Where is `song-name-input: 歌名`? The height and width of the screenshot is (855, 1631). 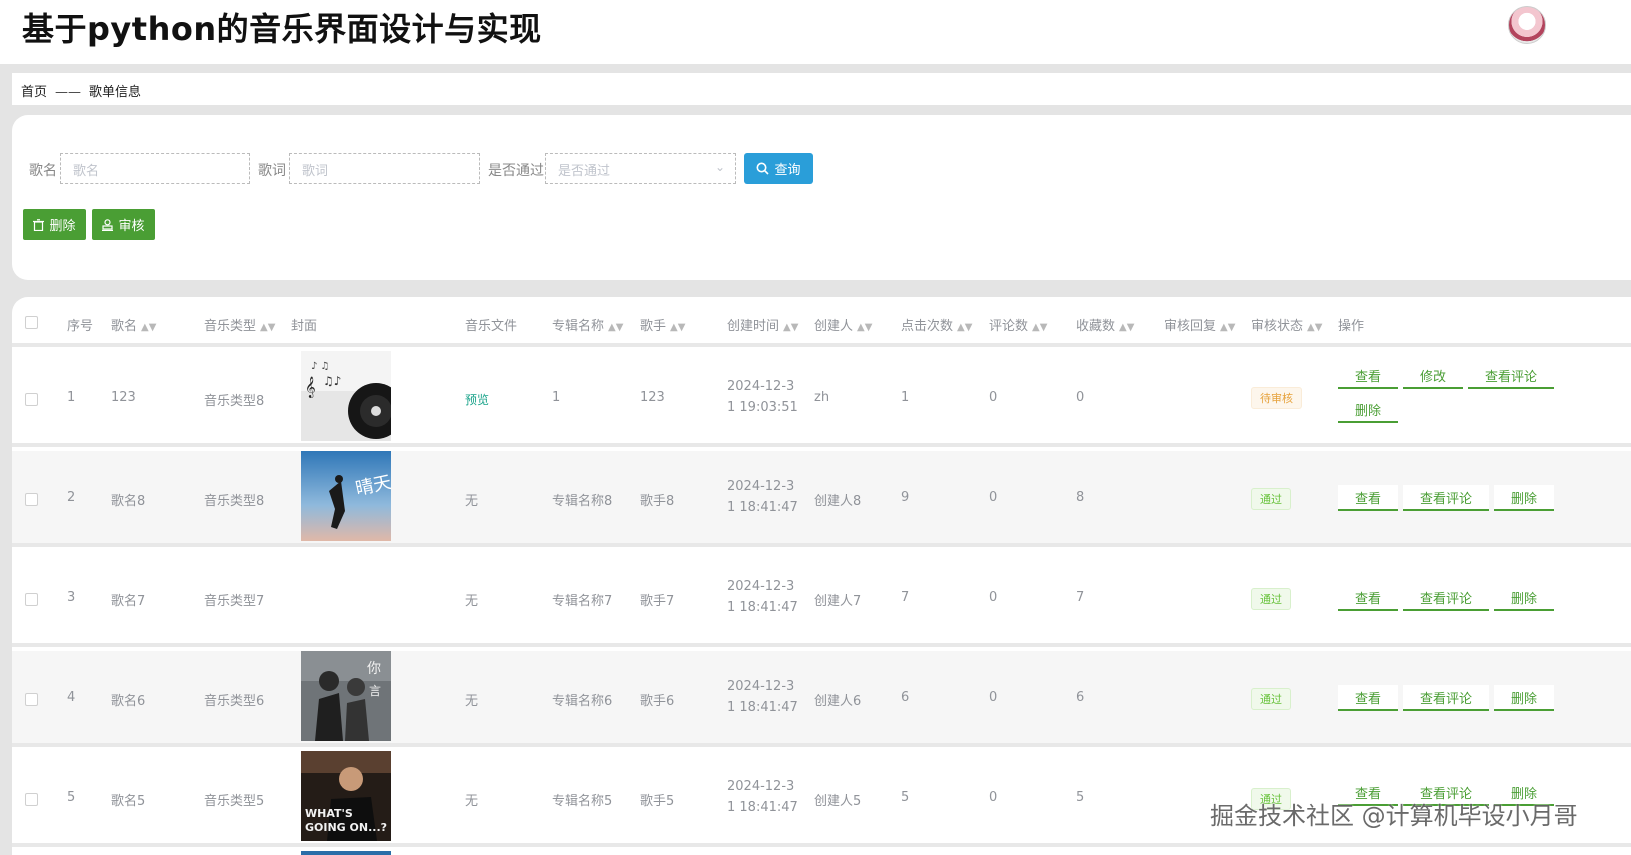
song-name-input: 歌名 is located at coordinates (155, 168).